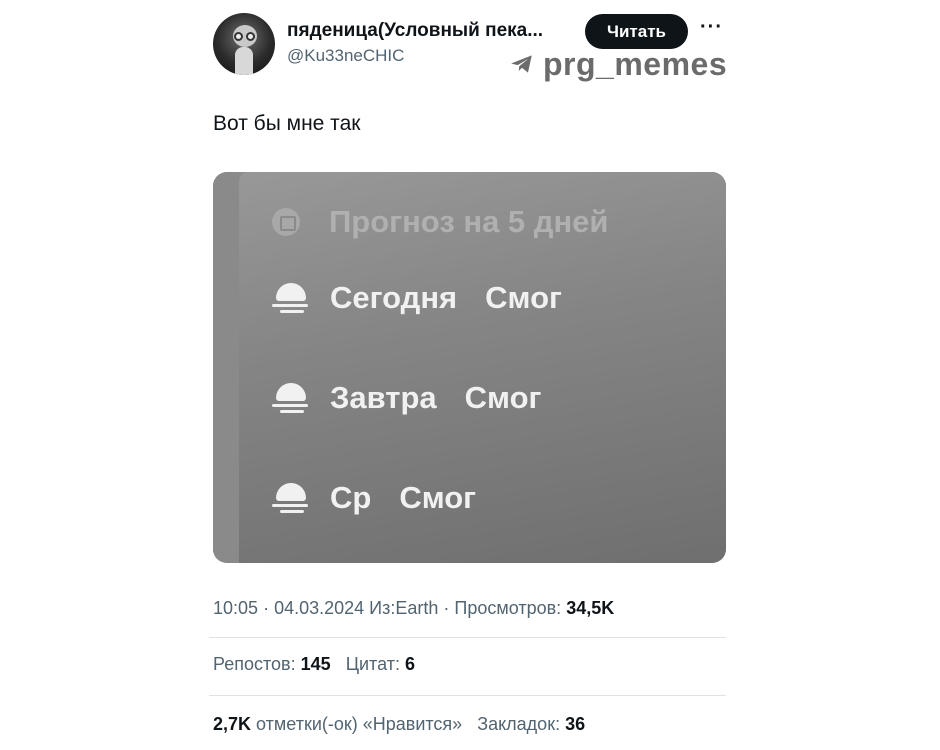 The width and height of the screenshot is (940, 750). Describe the element at coordinates (345, 56) in the screenshot. I see `author-handle: @Ku33neCHIC` at that location.